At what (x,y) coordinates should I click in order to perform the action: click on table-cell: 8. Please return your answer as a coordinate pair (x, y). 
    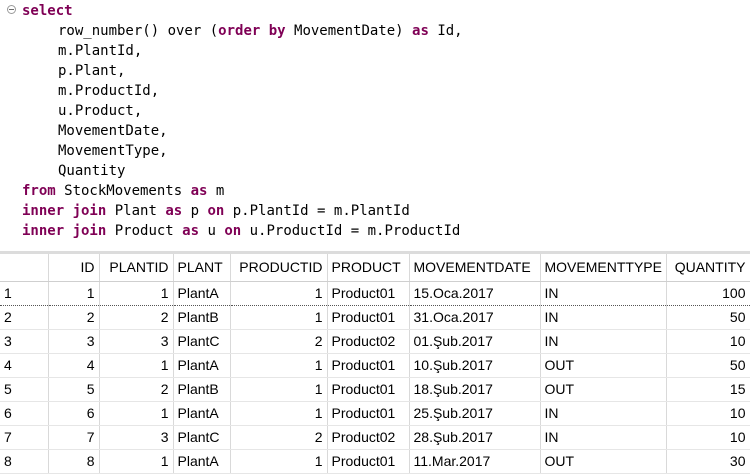
    Looking at the image, I should click on (74, 461).